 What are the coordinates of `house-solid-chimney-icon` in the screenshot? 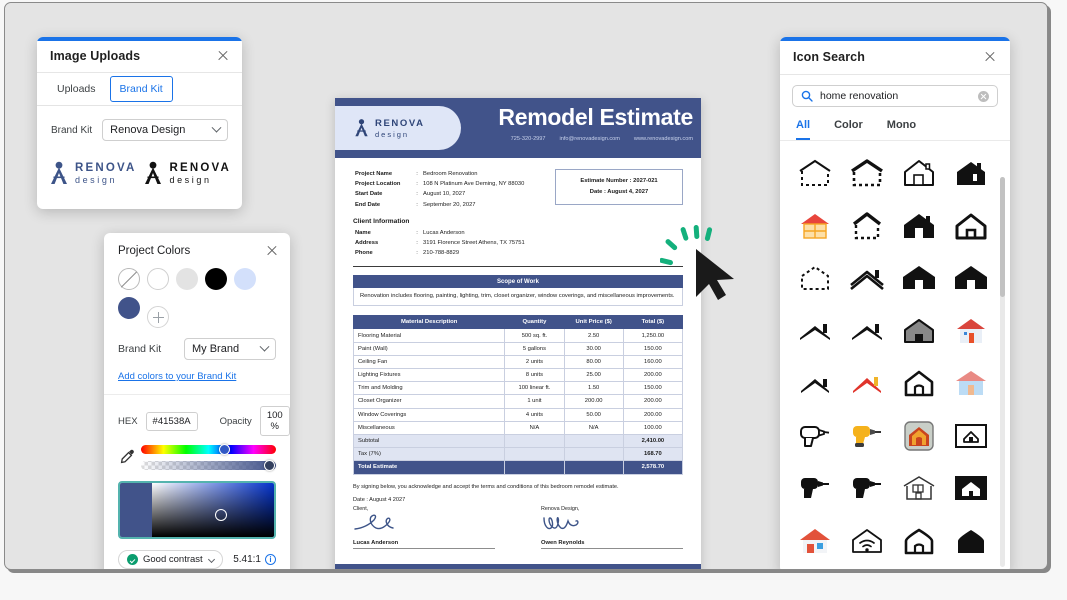 It's located at (971, 173).